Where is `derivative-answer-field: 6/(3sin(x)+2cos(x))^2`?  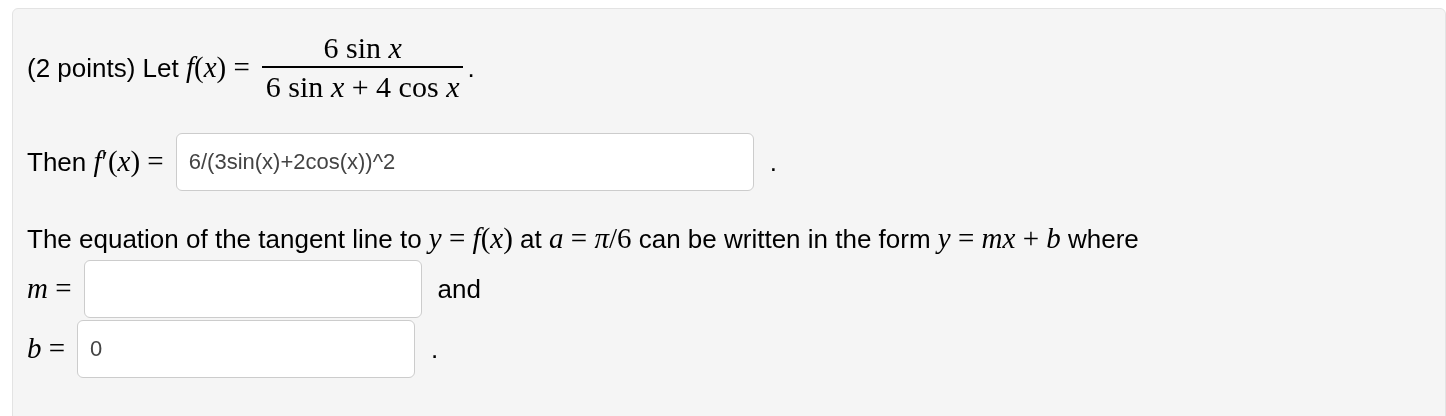 derivative-answer-field: 6/(3sin(x)+2cos(x))^2 is located at coordinates (464, 162).